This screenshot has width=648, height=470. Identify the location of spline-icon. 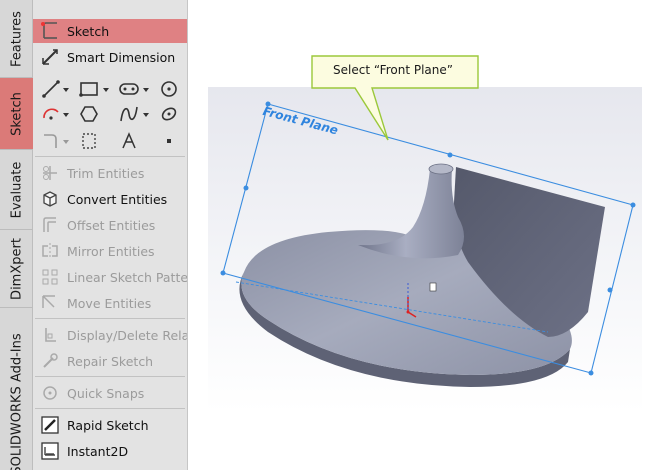
(129, 114).